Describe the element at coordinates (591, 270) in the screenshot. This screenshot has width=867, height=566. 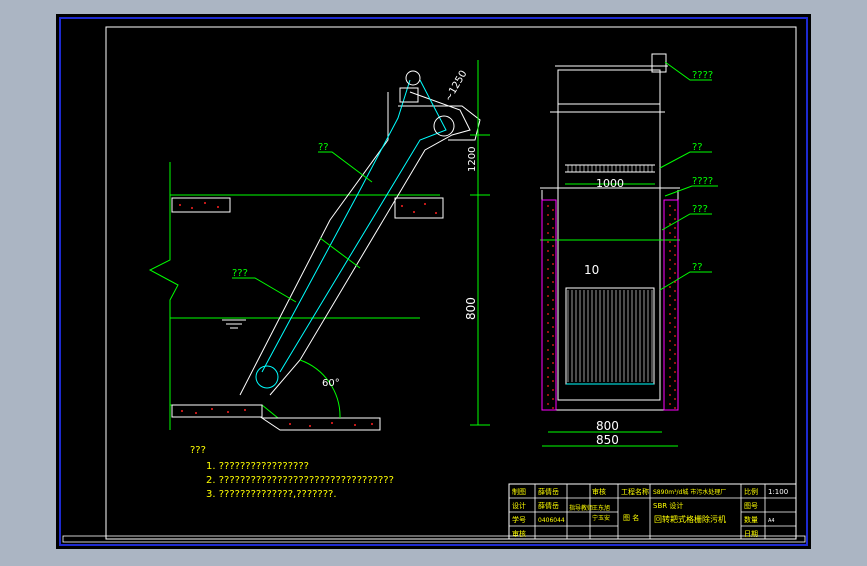
I see `dim-10: 10` at that location.